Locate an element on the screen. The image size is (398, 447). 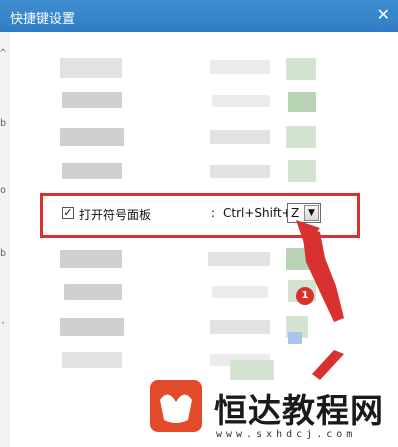
close-icon: ✕ is located at coordinates (383, 15).